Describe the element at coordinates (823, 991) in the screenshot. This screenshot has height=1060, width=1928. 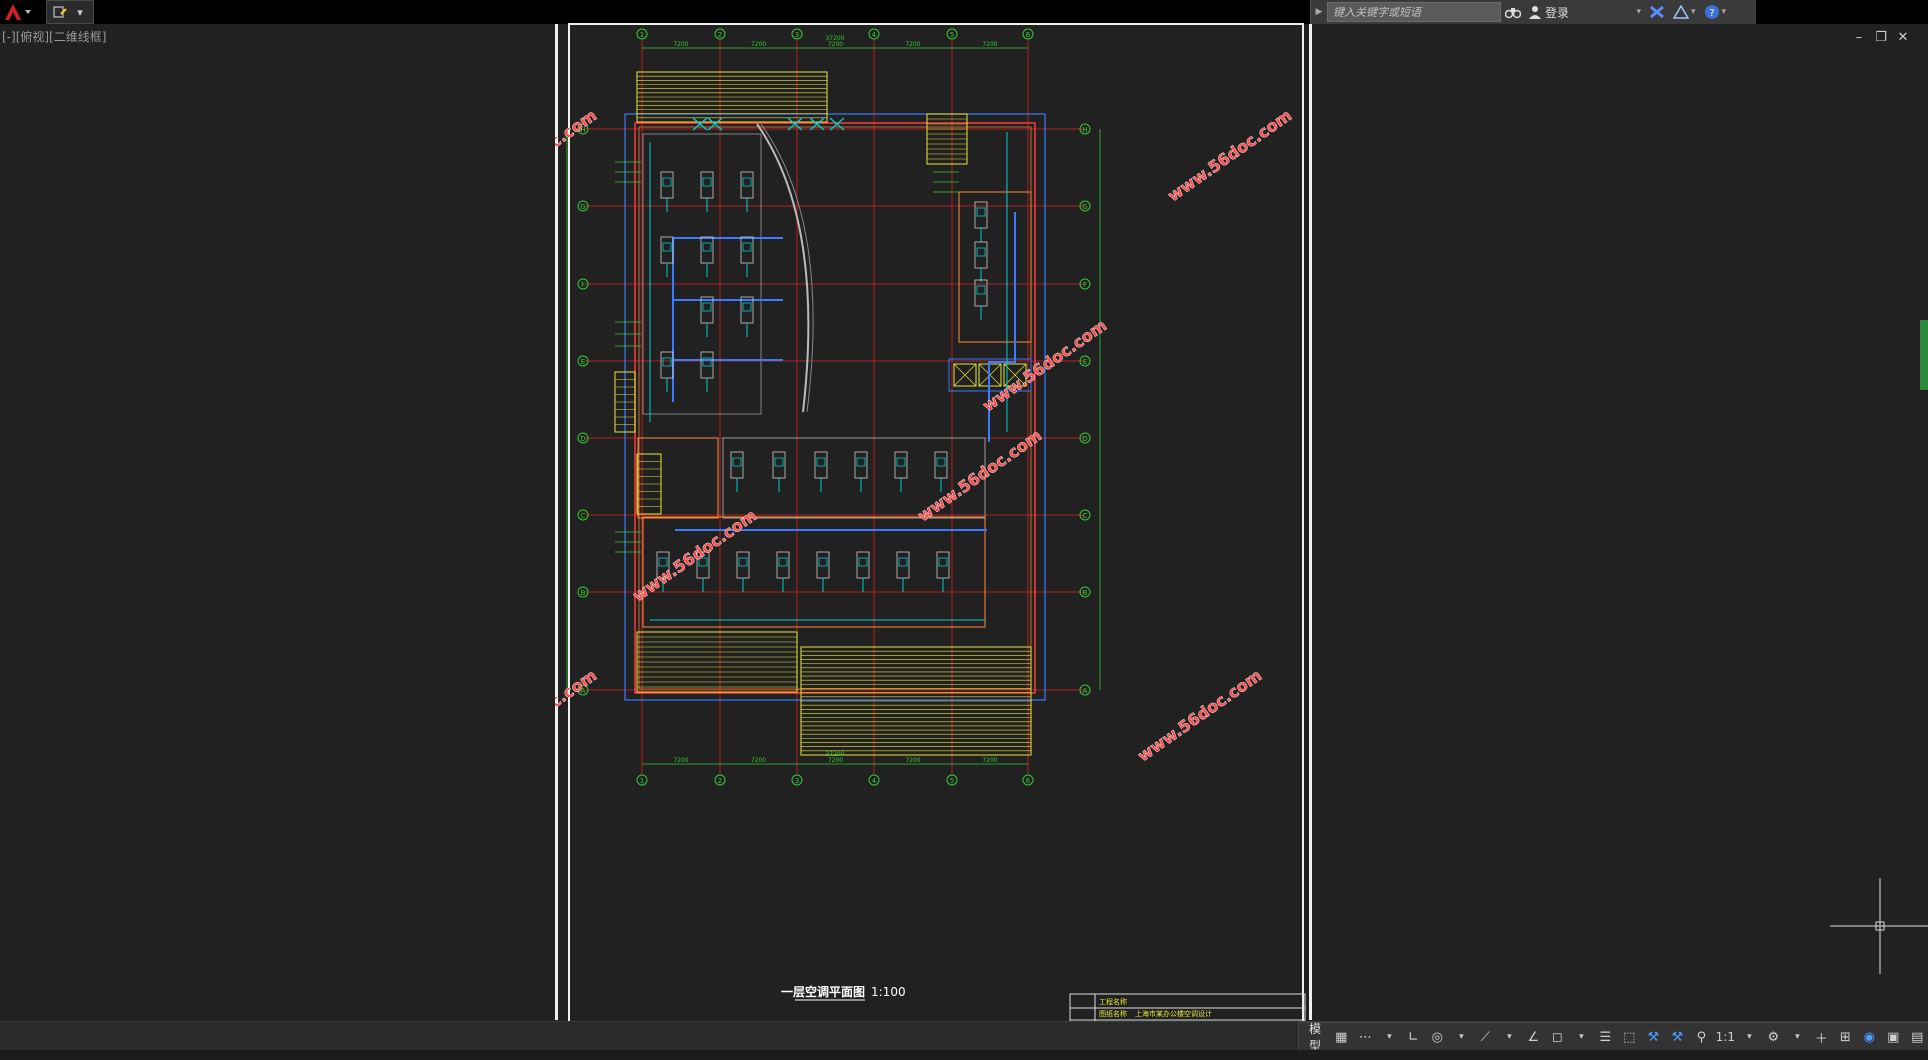
I see `drawing-title: 一层空调平面图` at that location.